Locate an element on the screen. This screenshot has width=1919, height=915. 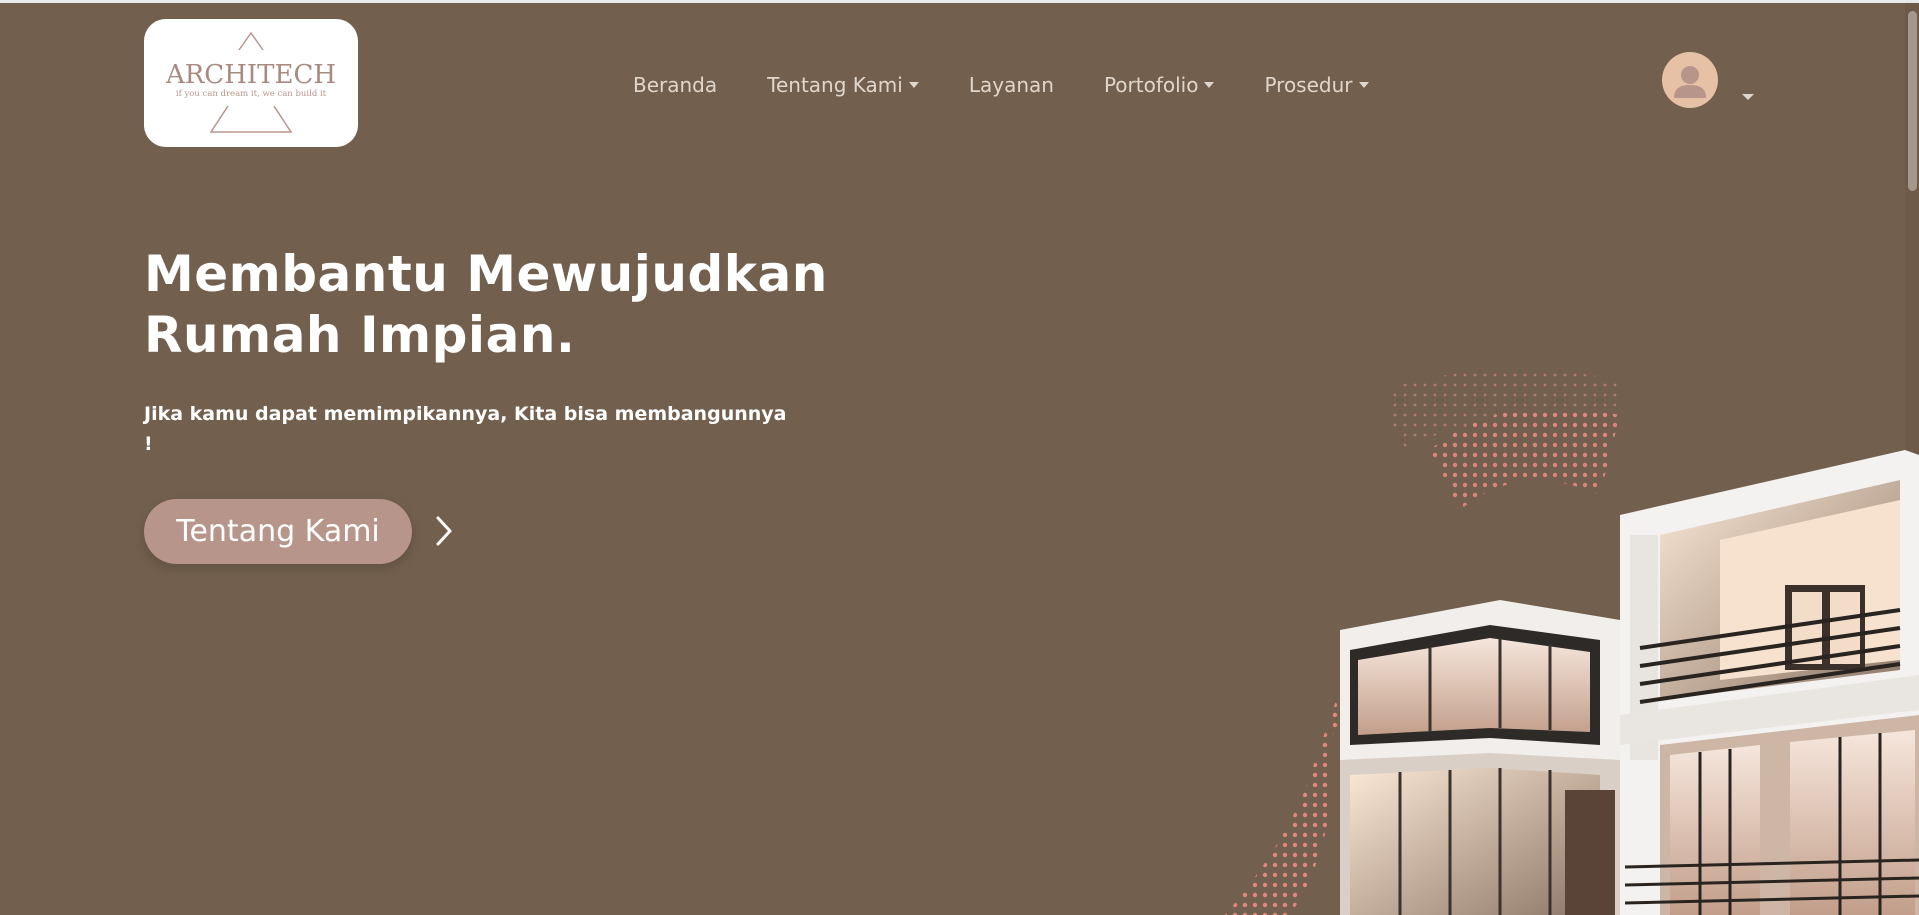
hero-title: Membantu Mewujudkan Rumah Impian. is located at coordinates (494, 305).